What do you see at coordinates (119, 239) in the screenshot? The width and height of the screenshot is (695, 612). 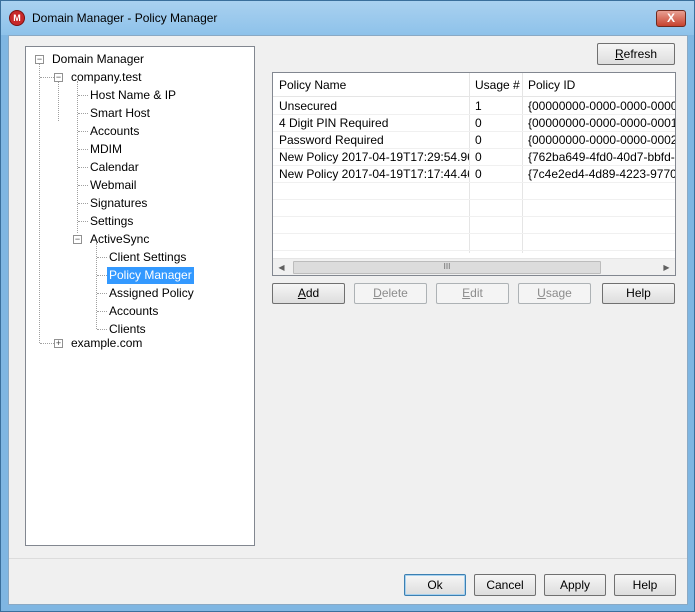 I see `tree-item-activesync: ActiveSync` at bounding box center [119, 239].